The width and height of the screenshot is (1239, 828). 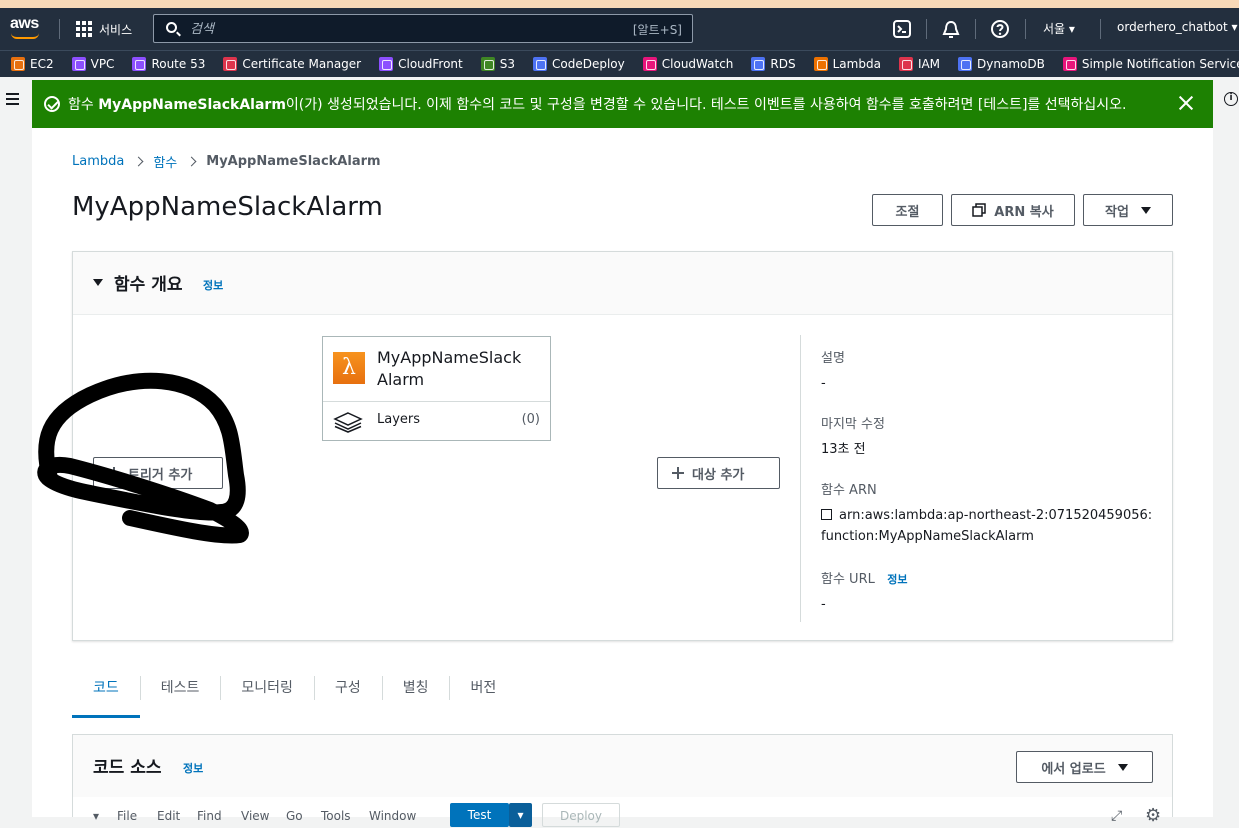 I want to click on tab-5: 버전, so click(x=483, y=693).